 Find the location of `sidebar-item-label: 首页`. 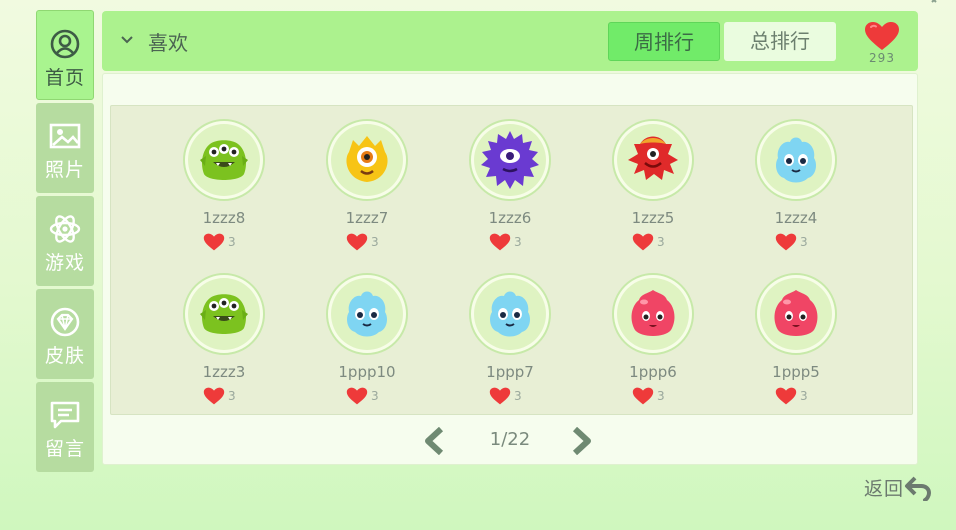

sidebar-item-label: 首页 is located at coordinates (64, 78).